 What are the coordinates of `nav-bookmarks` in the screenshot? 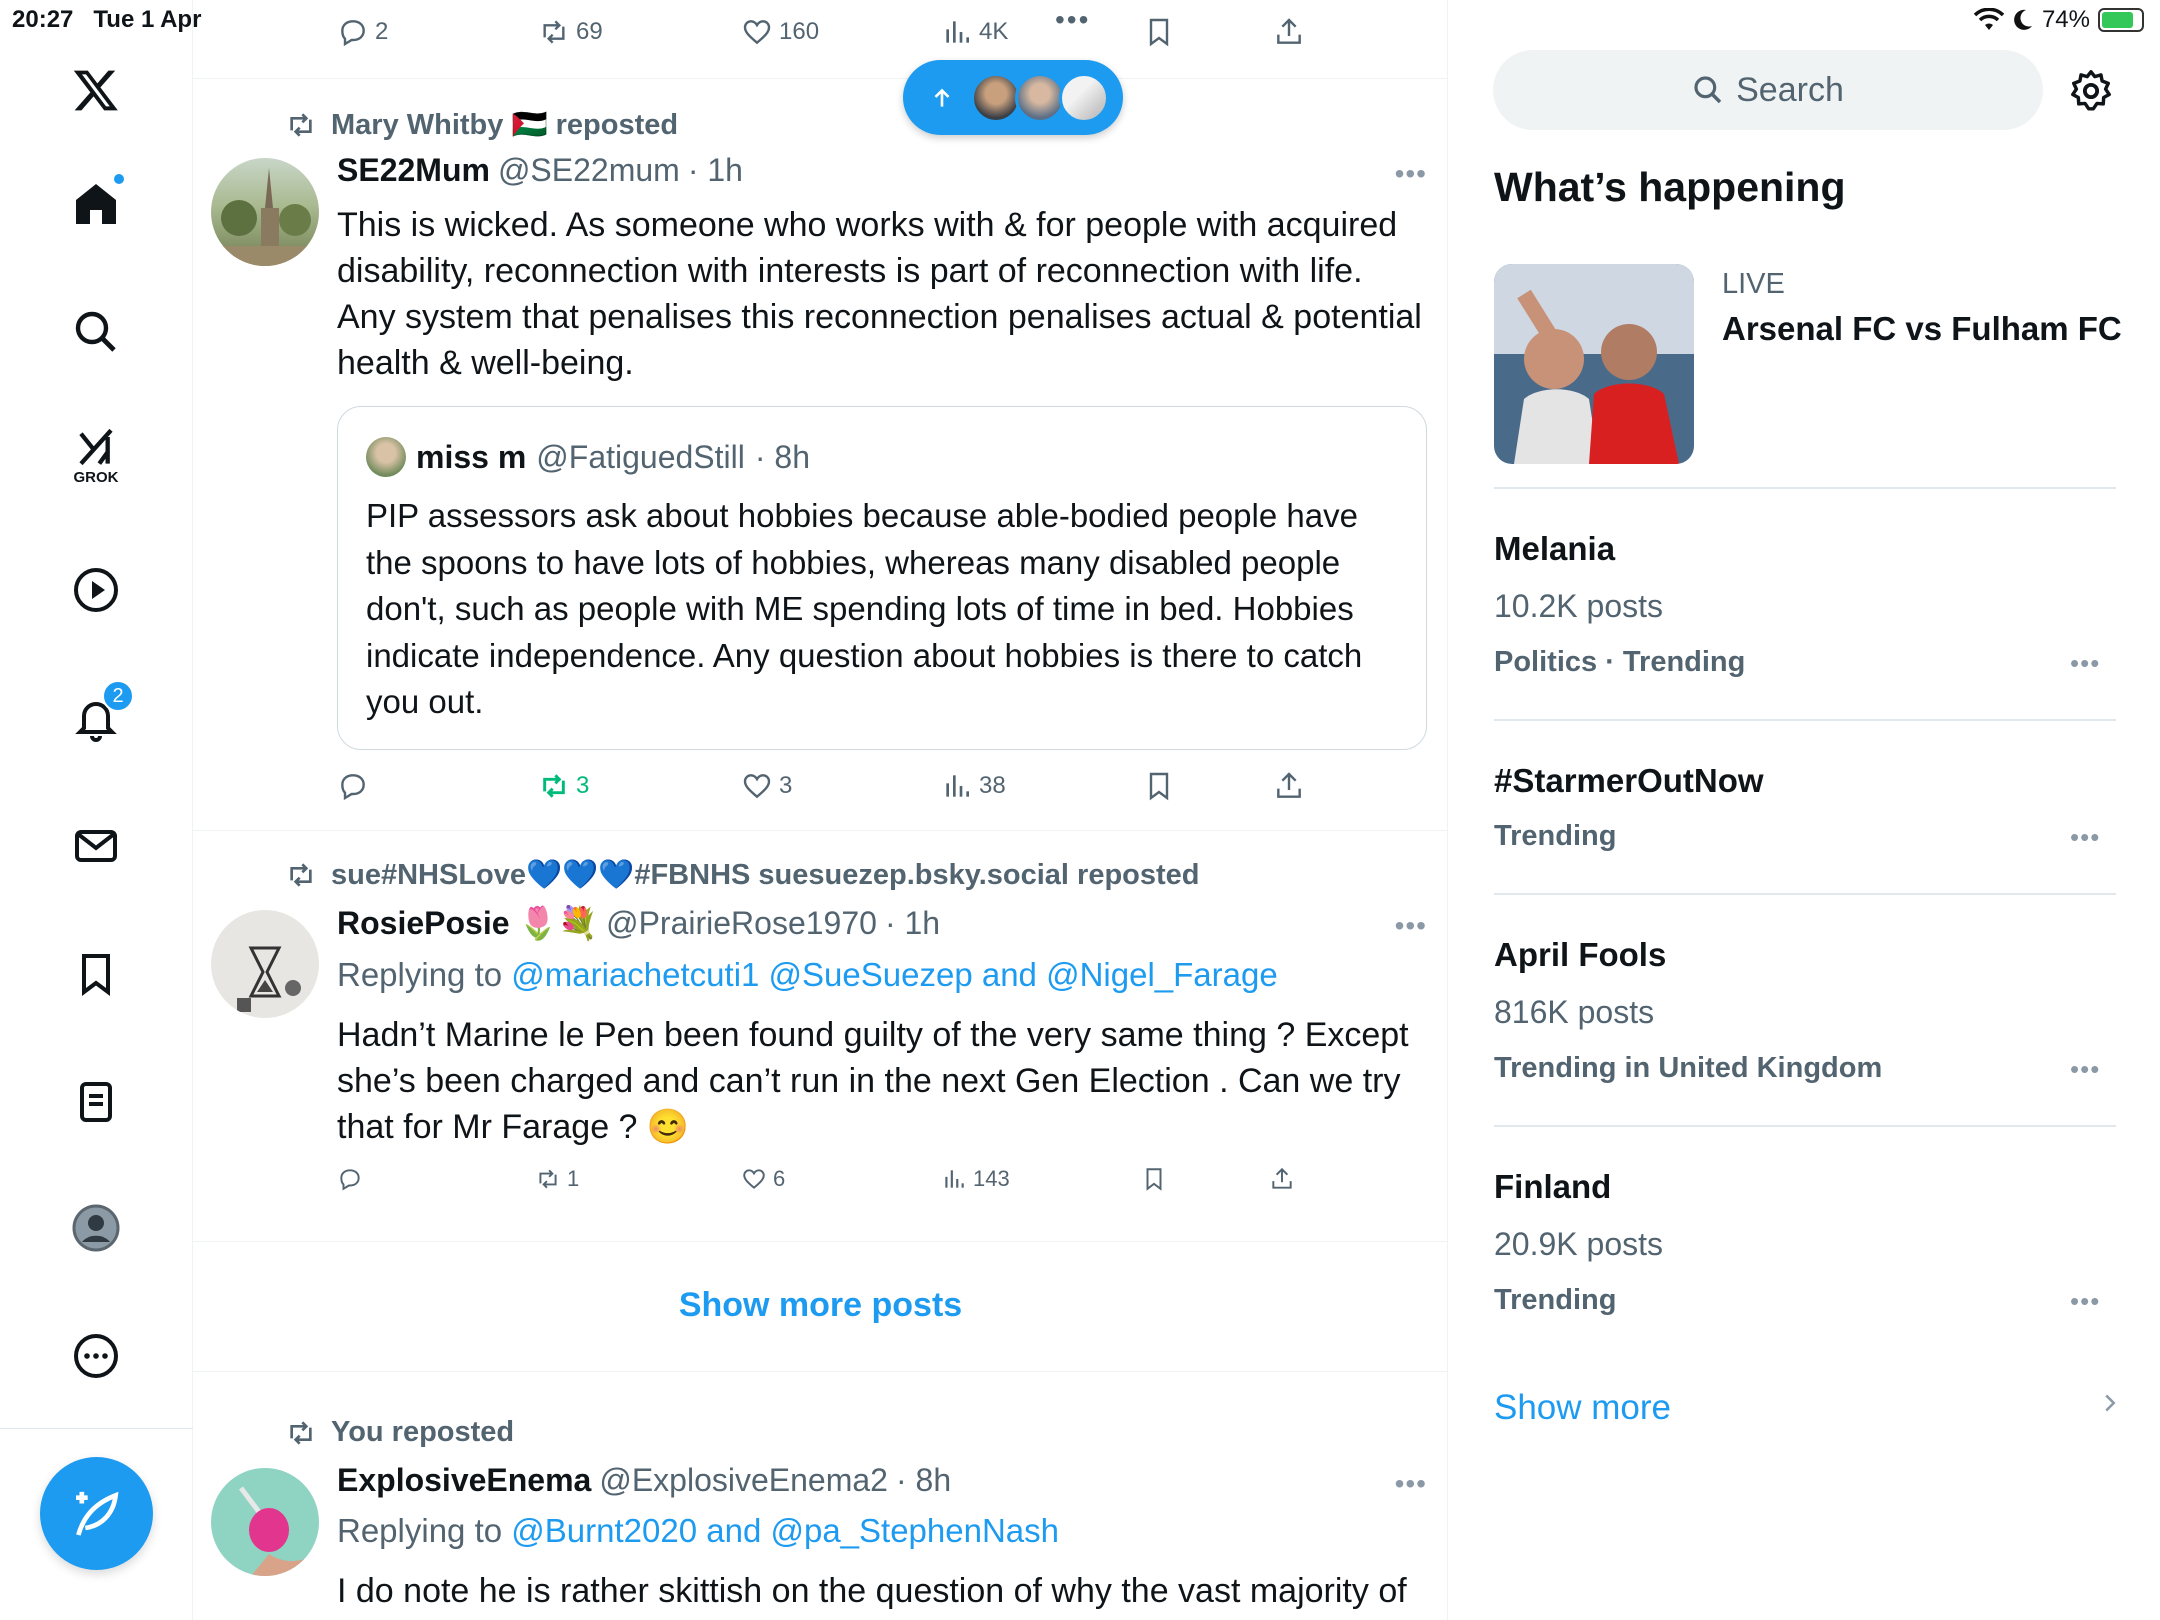 It's located at (96, 974).